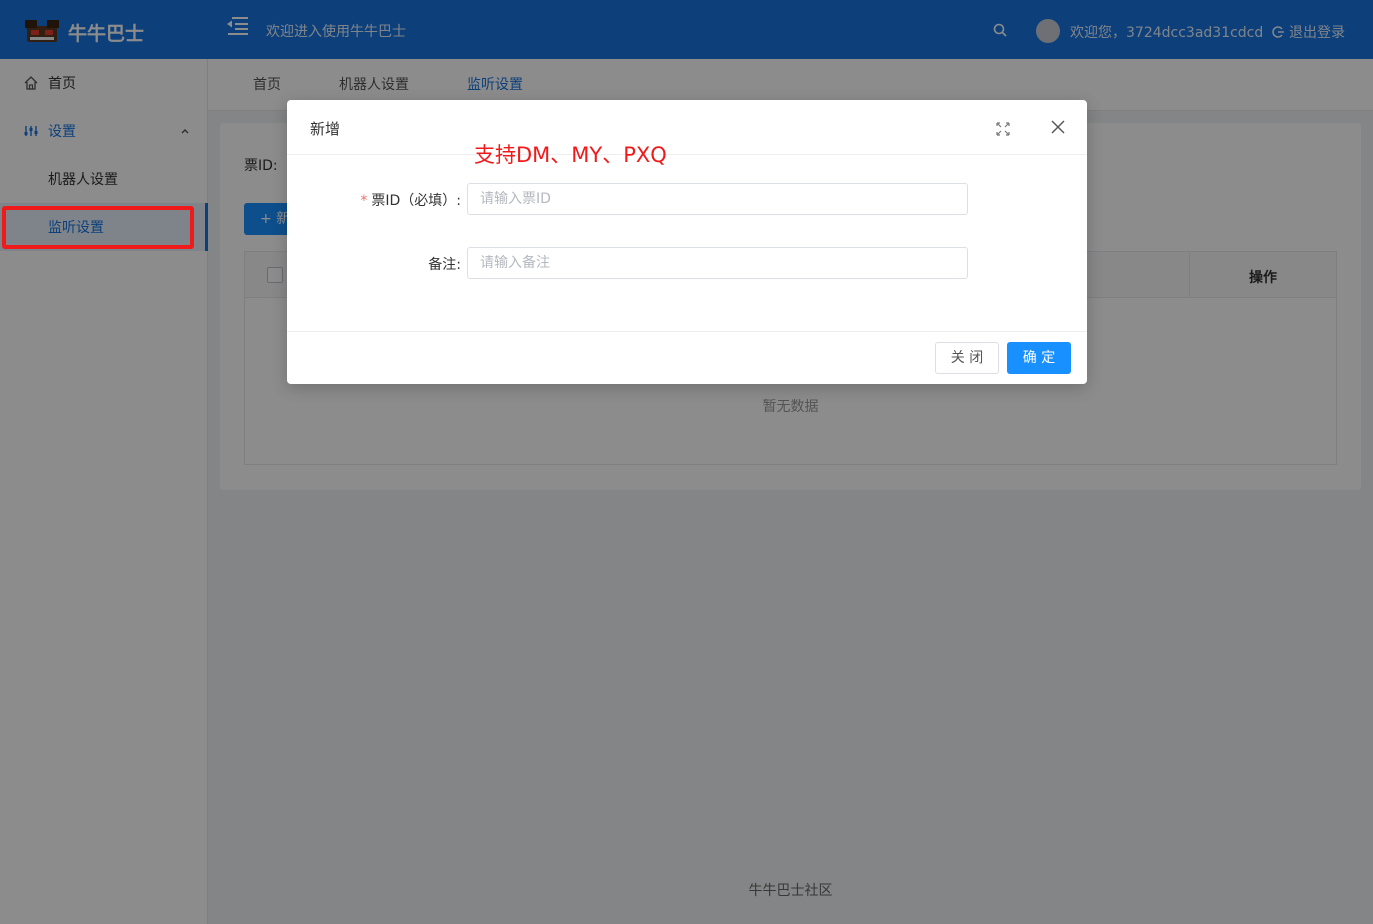  Describe the element at coordinates (1058, 127) in the screenshot. I see `close-icon` at that location.